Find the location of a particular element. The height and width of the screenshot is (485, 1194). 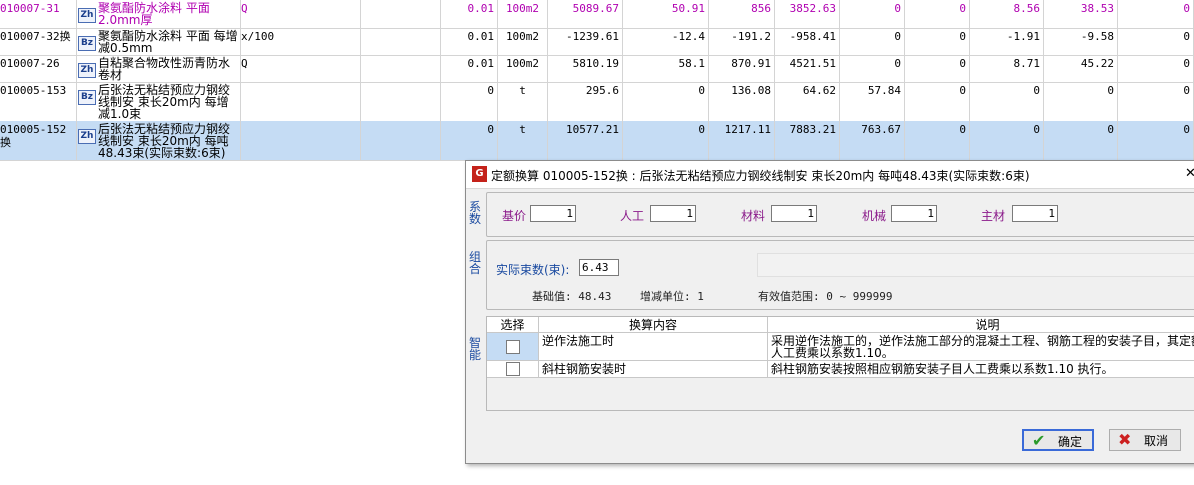

material-input: 1 is located at coordinates (794, 213).